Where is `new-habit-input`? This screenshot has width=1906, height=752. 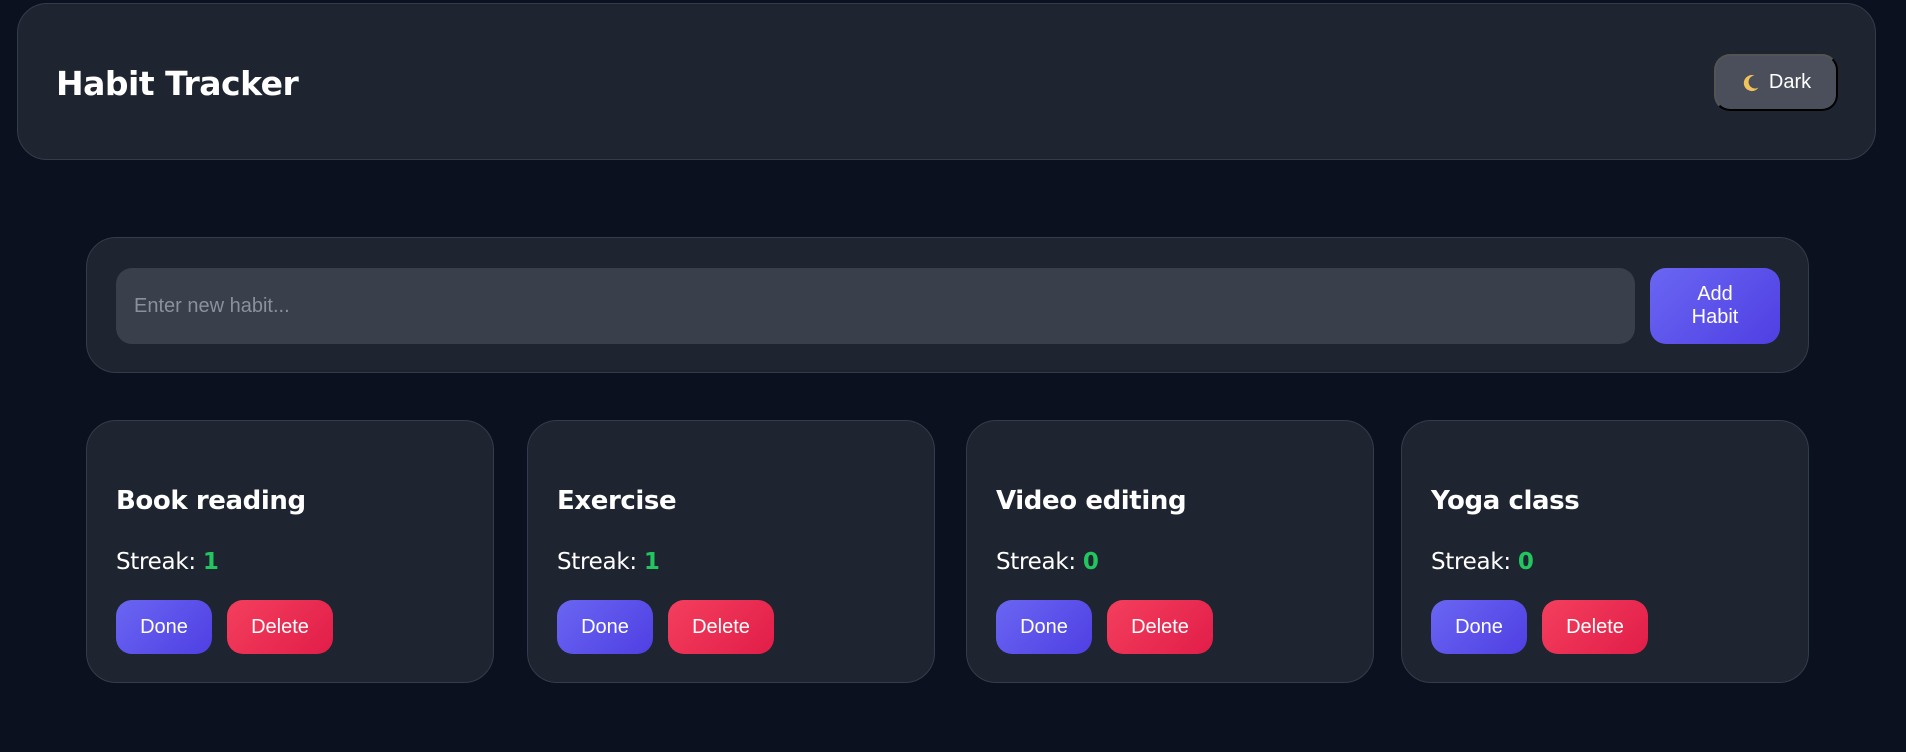 new-habit-input is located at coordinates (875, 306).